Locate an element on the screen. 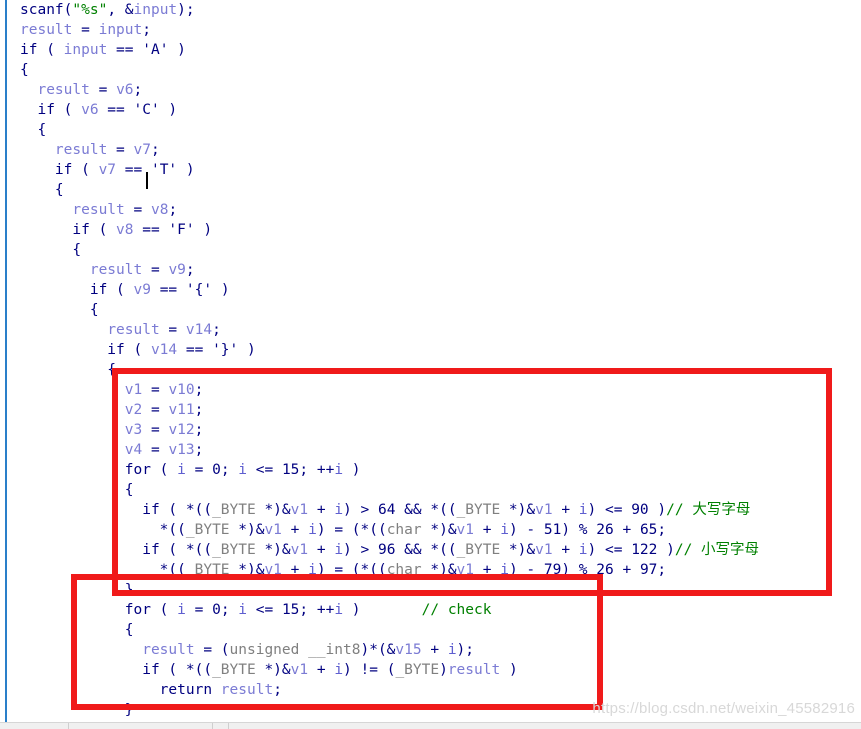 This screenshot has height=729, width=861. code-line: if ( v9 == '{' ) is located at coordinates (430, 290).